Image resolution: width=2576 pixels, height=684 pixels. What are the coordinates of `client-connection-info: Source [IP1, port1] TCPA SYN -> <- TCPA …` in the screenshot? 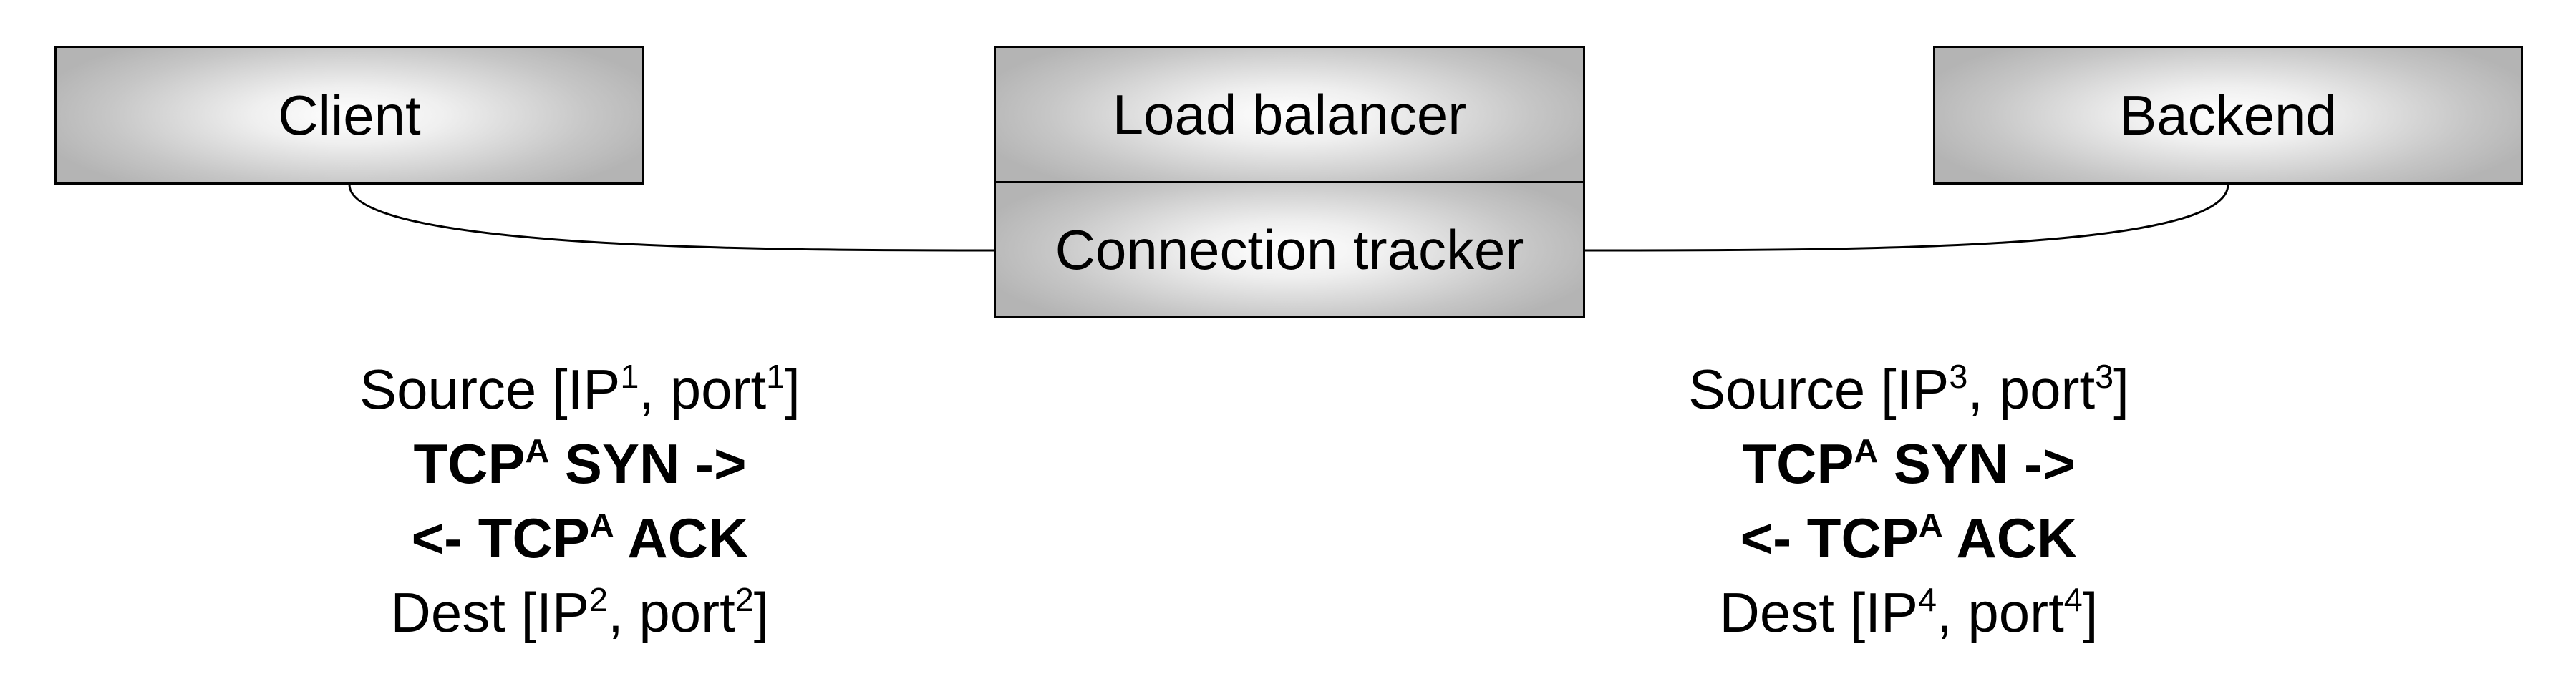 It's located at (580, 501).